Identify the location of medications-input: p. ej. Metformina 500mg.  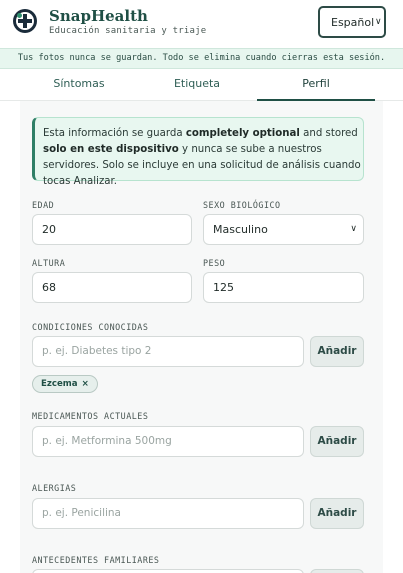
(168, 441).